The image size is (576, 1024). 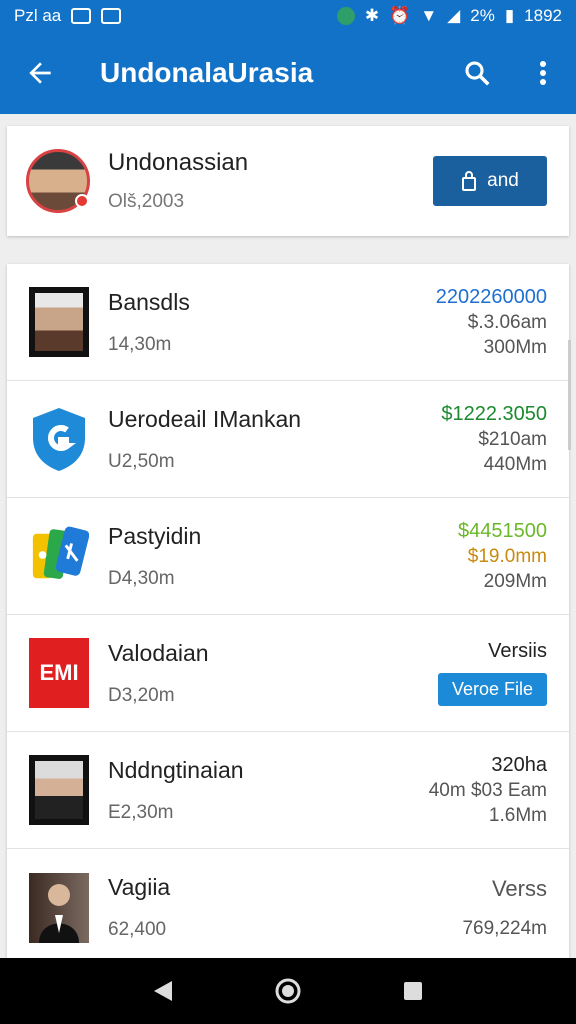 I want to click on circle-home-icon, so click(x=288, y=991).